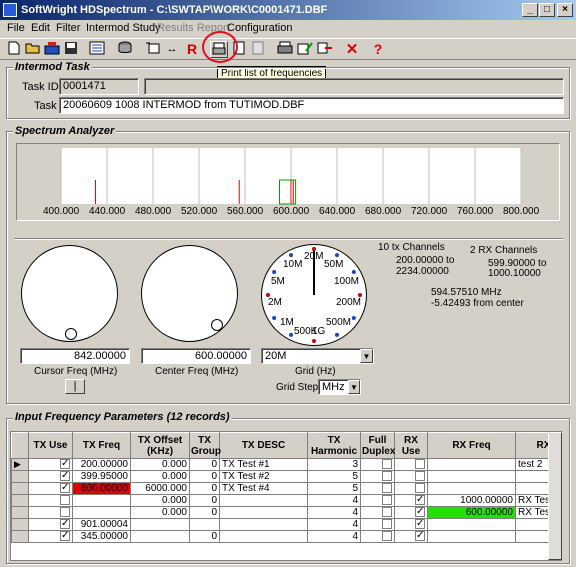 This screenshot has height=567, width=576. Describe the element at coordinates (263, 476) in the screenshot. I see `tx-desc-cell: TX Test #2` at that location.